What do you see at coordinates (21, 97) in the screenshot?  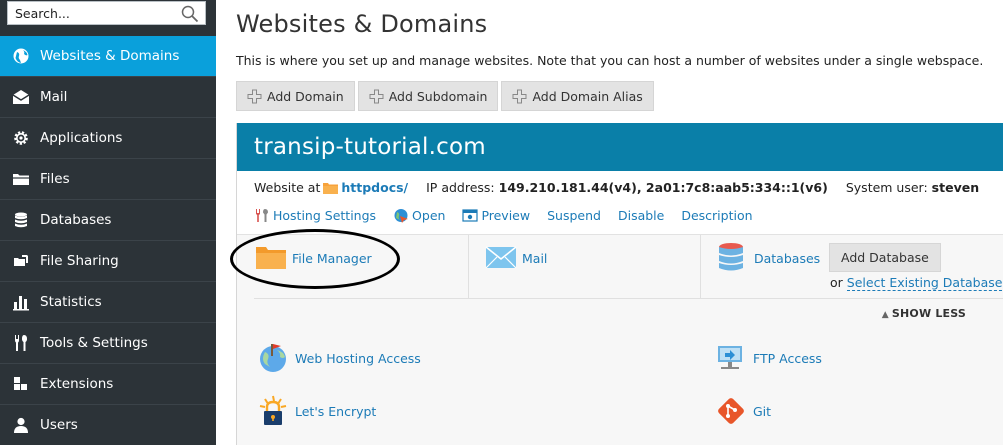 I see `envelope-icon` at bounding box center [21, 97].